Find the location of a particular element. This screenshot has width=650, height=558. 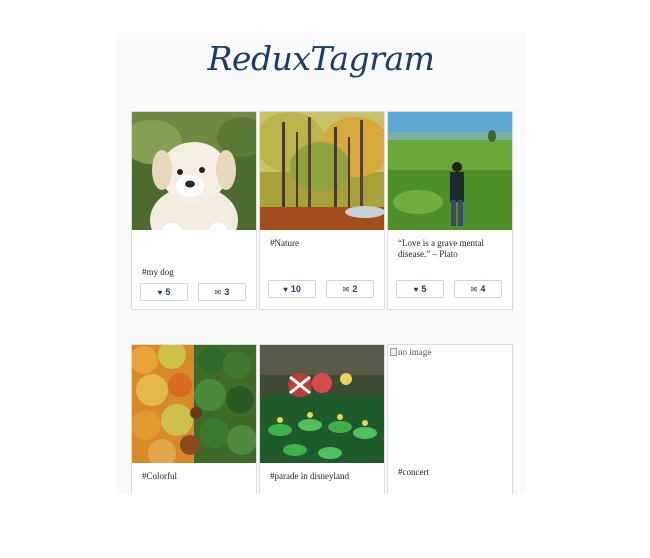

post-photo-dog is located at coordinates (194, 171).